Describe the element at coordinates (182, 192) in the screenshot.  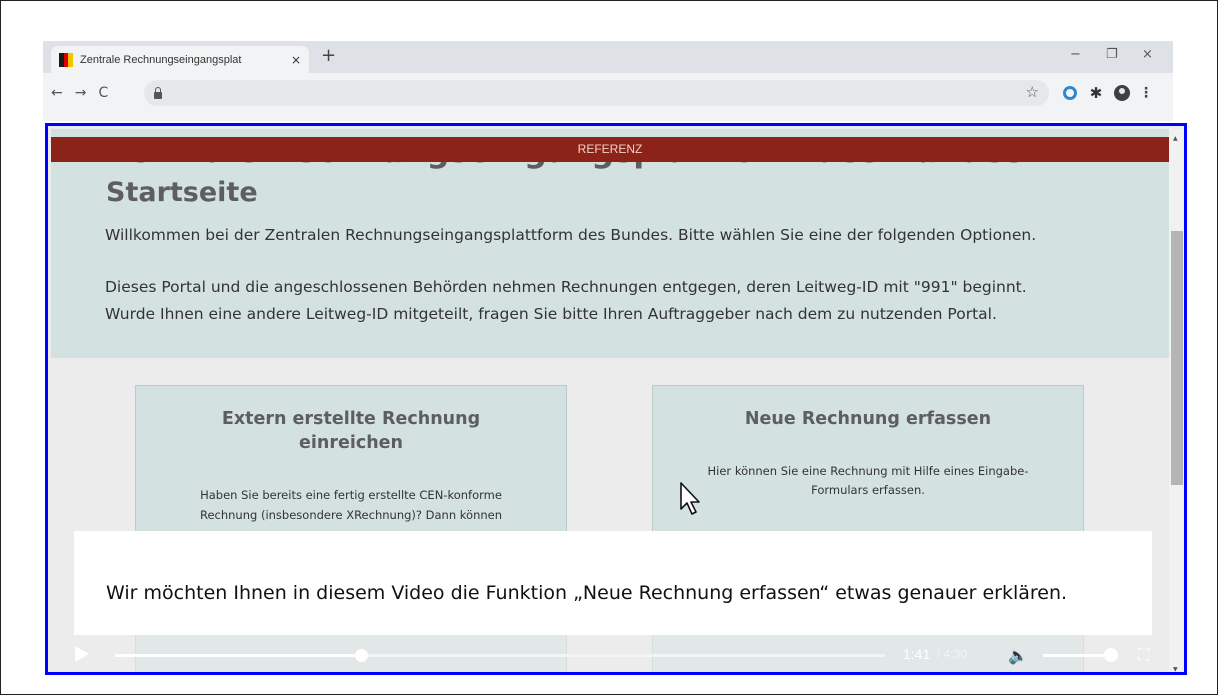
I see `page-title: Startseite` at that location.